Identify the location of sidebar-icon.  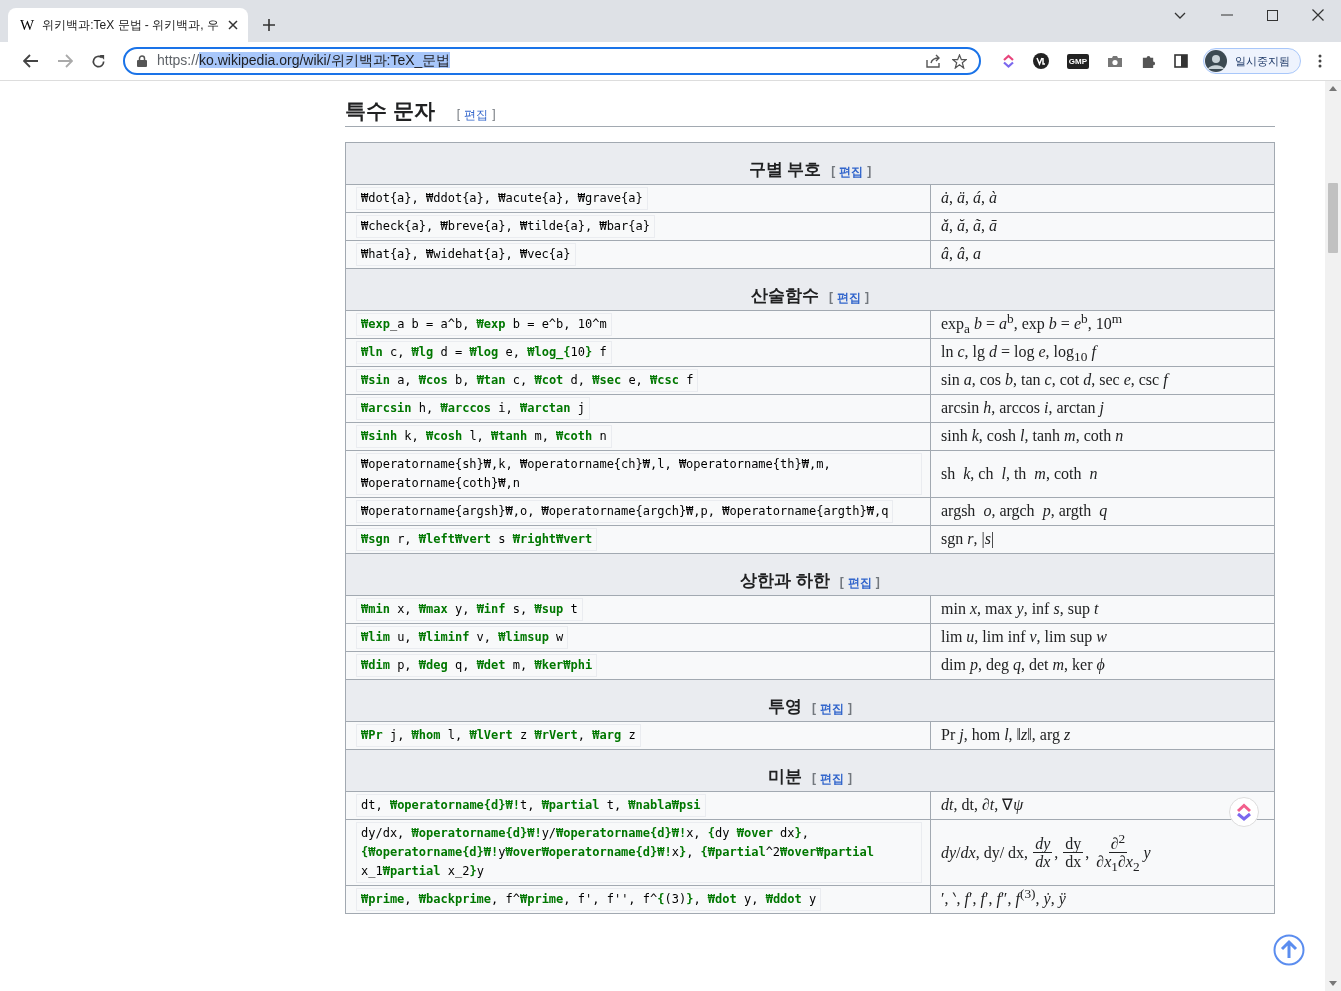
(1181, 61).